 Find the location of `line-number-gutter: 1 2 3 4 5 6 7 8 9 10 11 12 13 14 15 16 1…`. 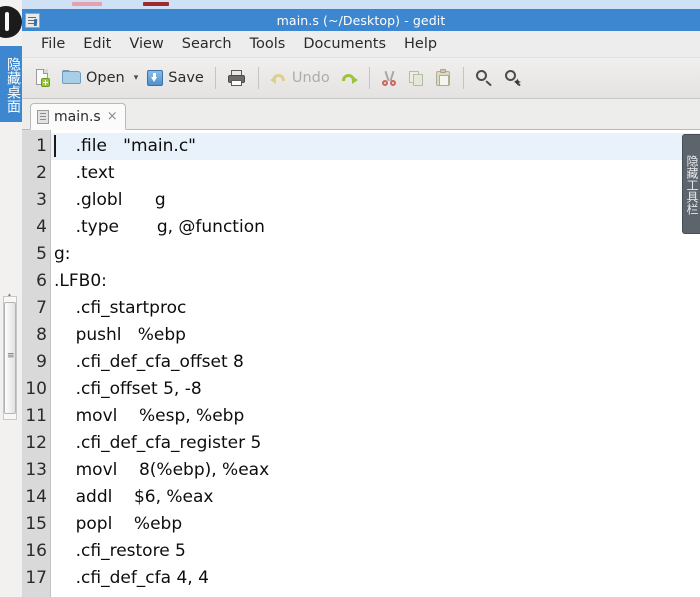

line-number-gutter: 1 2 3 4 5 6 7 8 9 10 11 12 13 14 15 16 1… is located at coordinates (36, 363).